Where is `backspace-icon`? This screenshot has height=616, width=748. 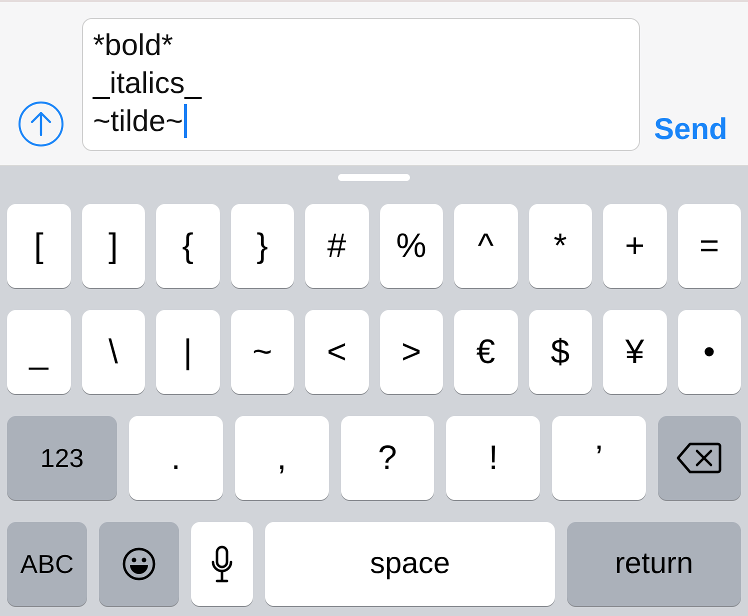 backspace-icon is located at coordinates (699, 458).